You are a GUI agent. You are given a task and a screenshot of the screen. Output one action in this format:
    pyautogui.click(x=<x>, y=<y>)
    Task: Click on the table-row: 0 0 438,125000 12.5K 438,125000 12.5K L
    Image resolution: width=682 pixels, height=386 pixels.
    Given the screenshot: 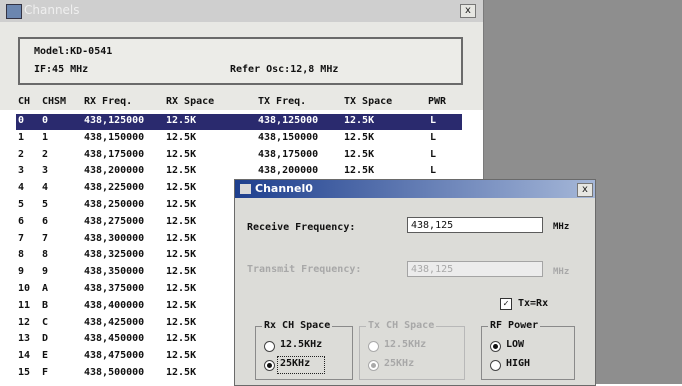 What is the action you would take?
    pyautogui.click(x=239, y=122)
    